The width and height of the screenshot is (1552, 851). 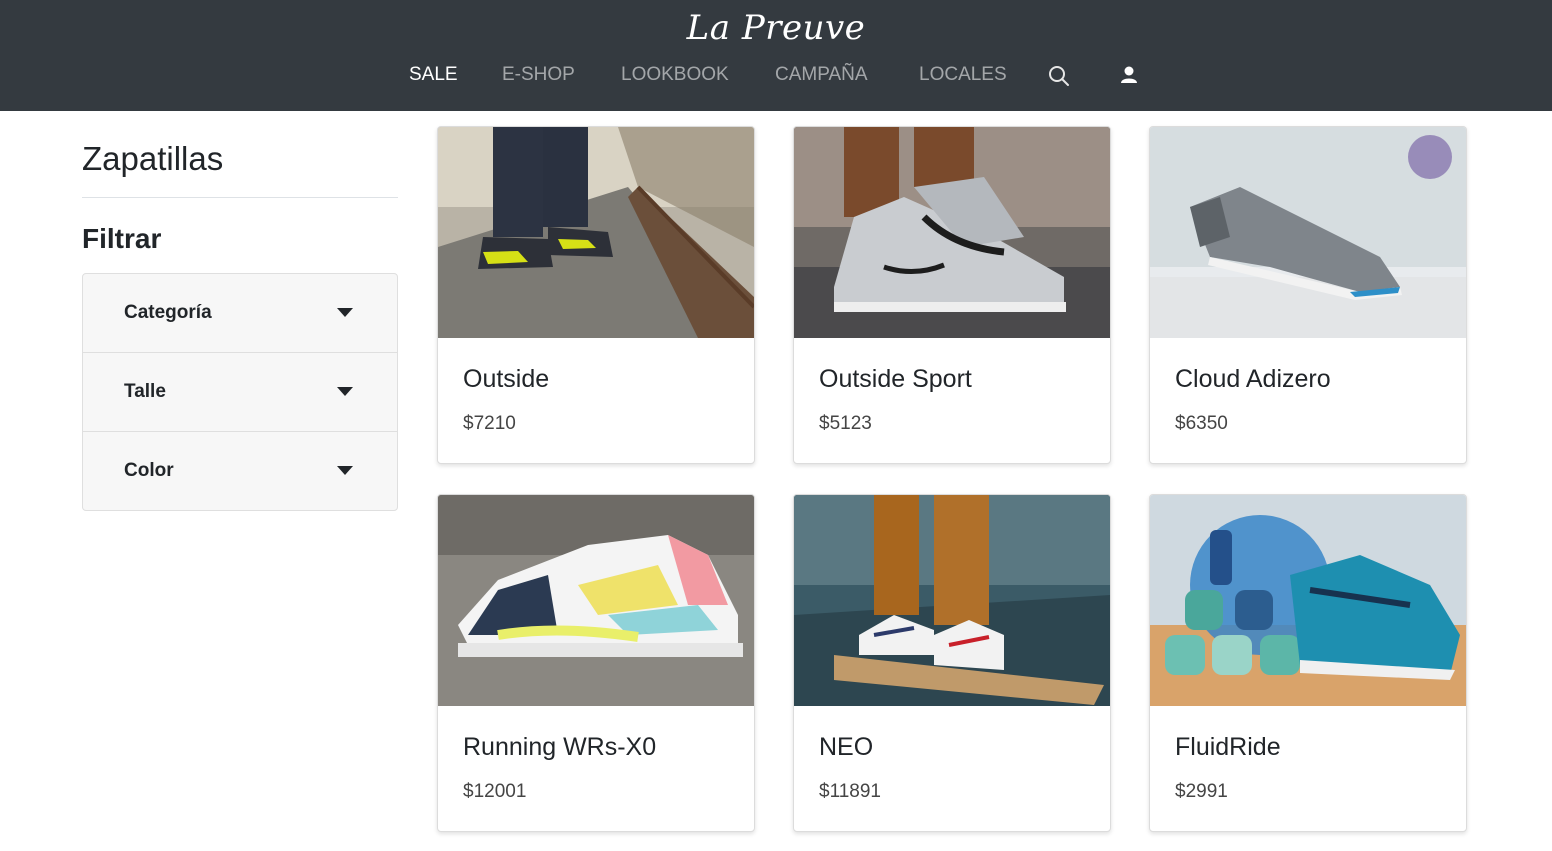 What do you see at coordinates (1201, 423) in the screenshot?
I see `product-price: $6350` at bounding box center [1201, 423].